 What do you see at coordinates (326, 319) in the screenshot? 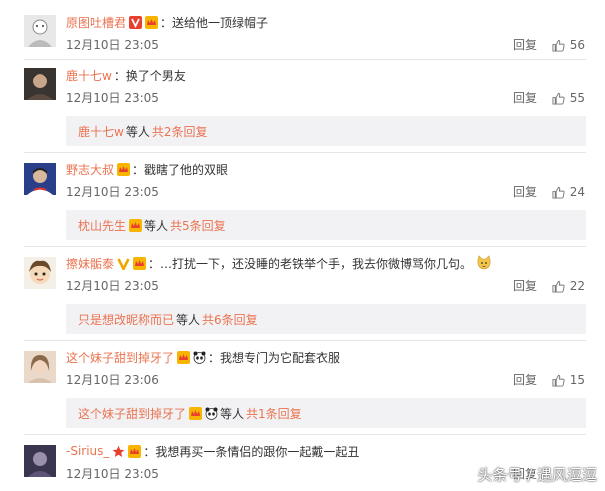
I see `reply-summary: 只是想改昵称而已 等人 共6条回复` at bounding box center [326, 319].